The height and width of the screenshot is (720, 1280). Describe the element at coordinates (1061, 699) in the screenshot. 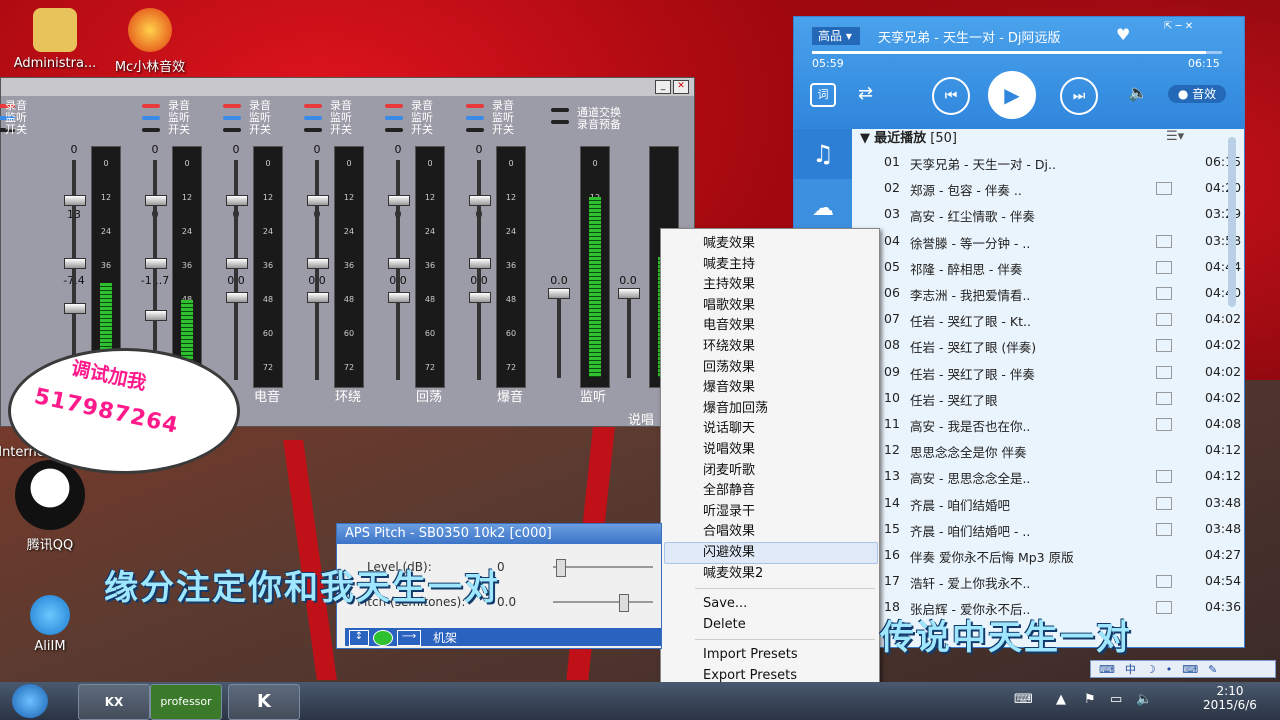

I see `tray-expand-icon: ▲` at that location.